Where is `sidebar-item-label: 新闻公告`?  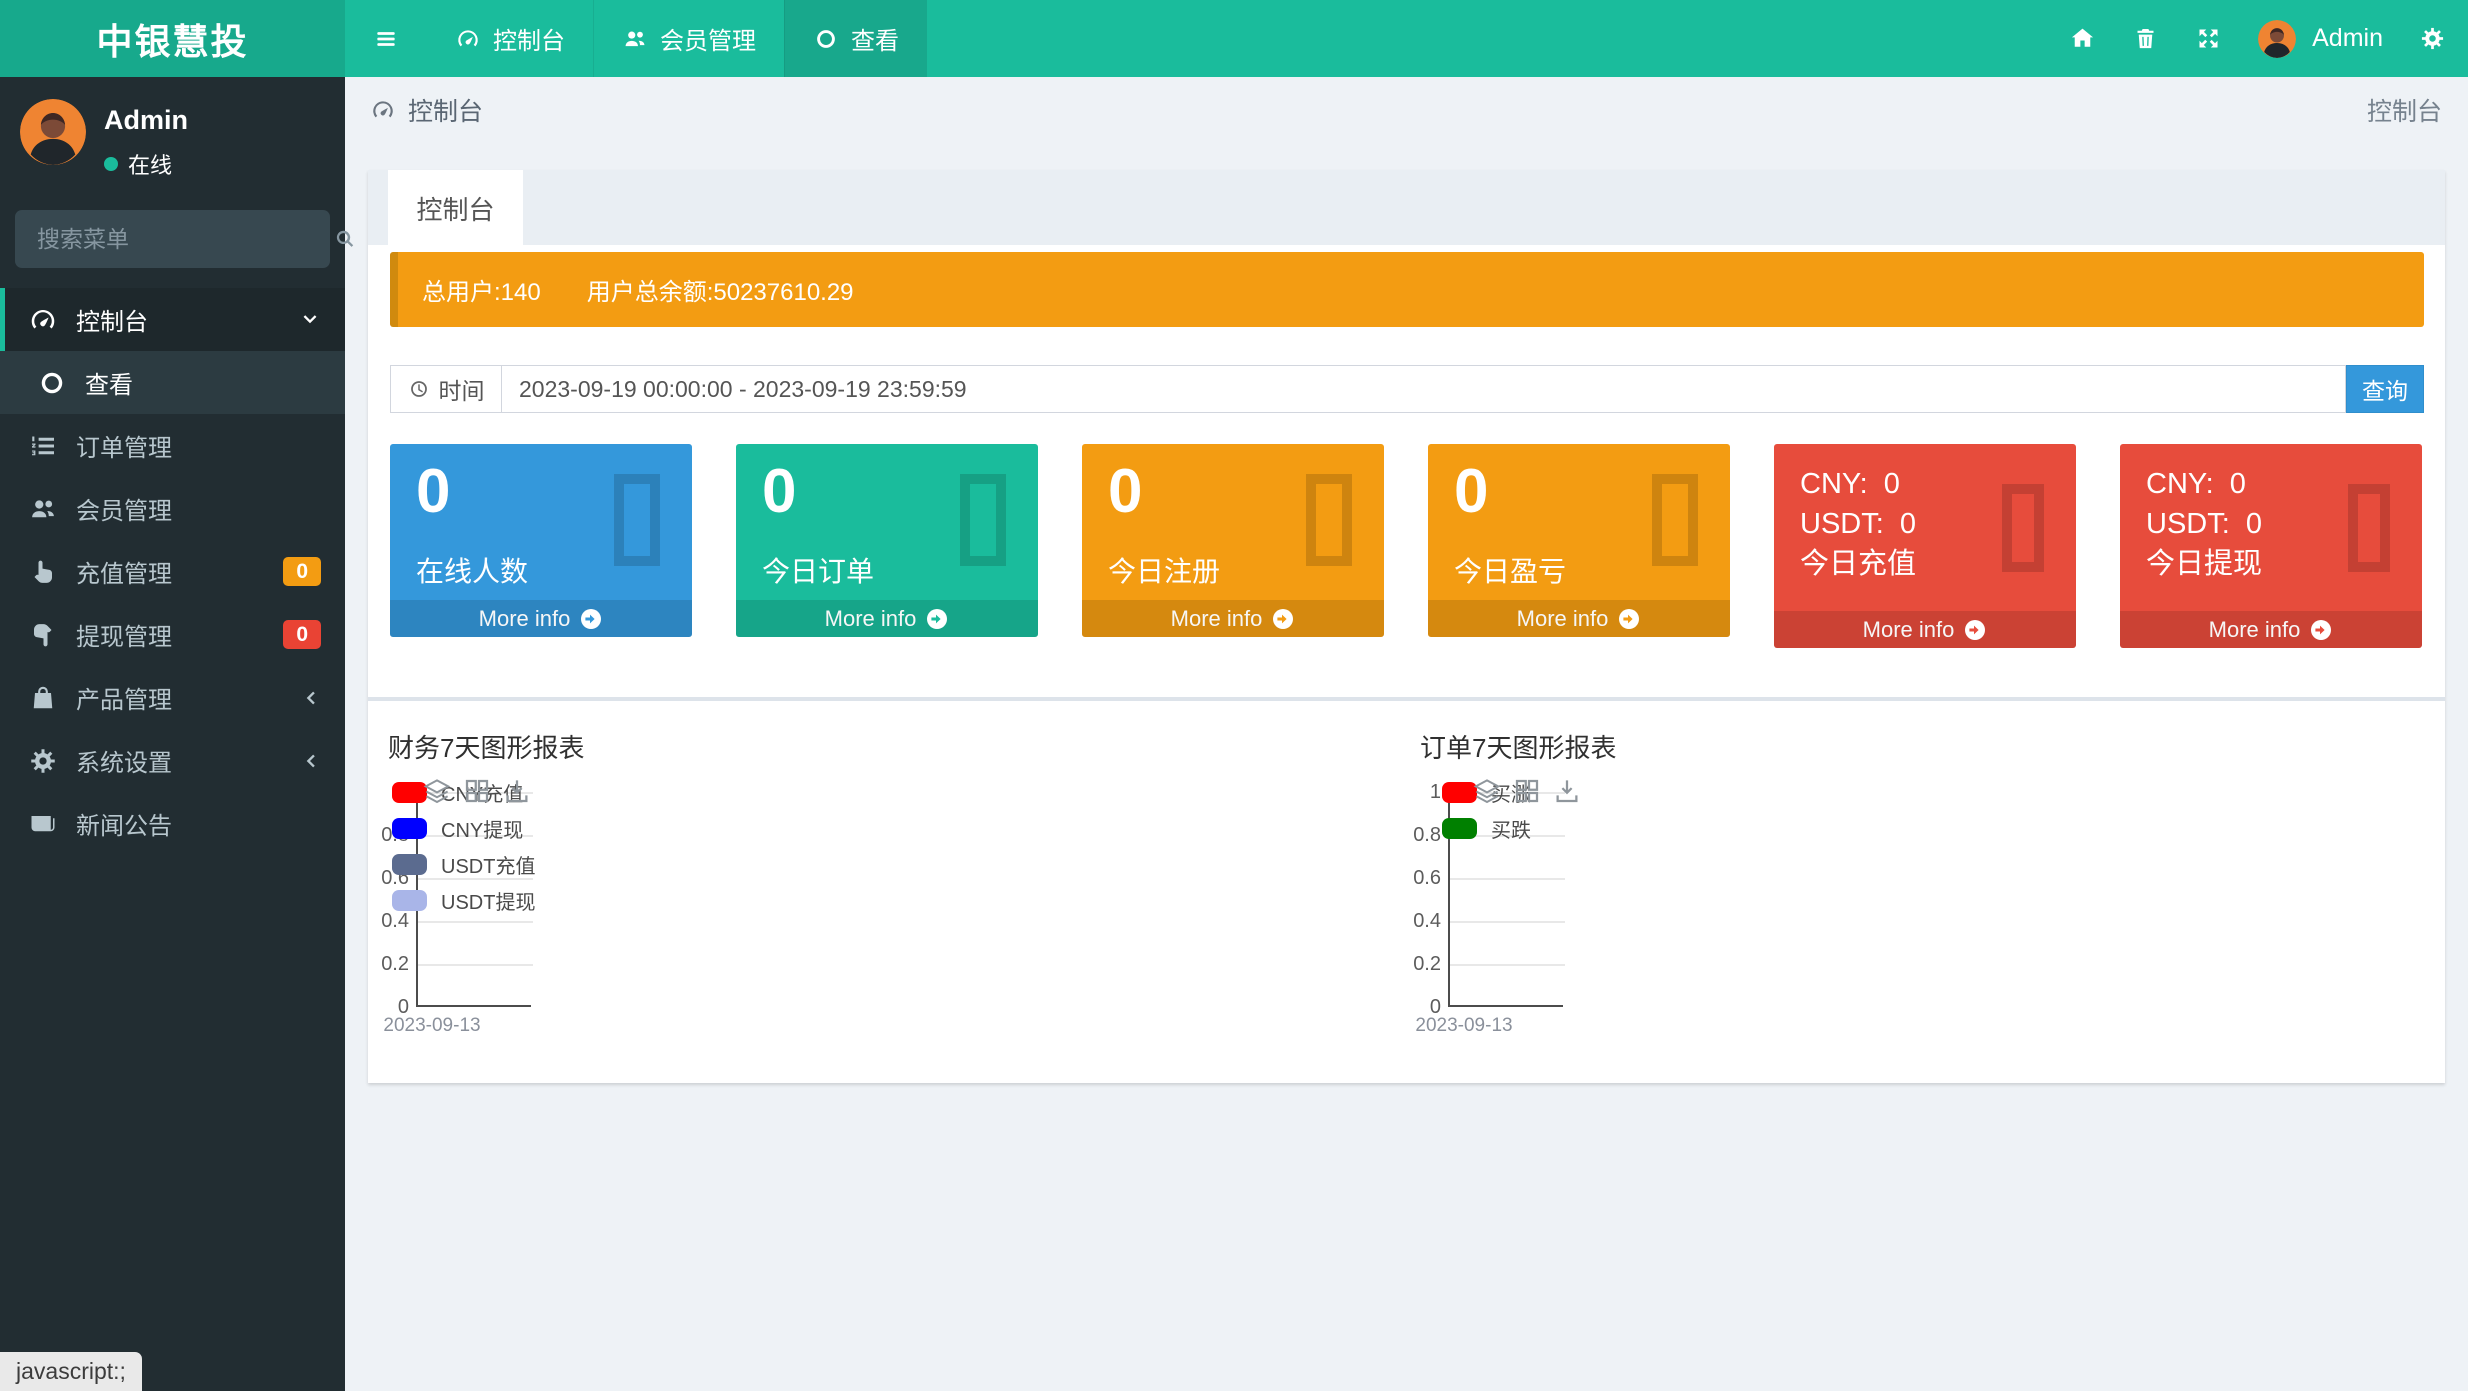 sidebar-item-label: 新闻公告 is located at coordinates (124, 826).